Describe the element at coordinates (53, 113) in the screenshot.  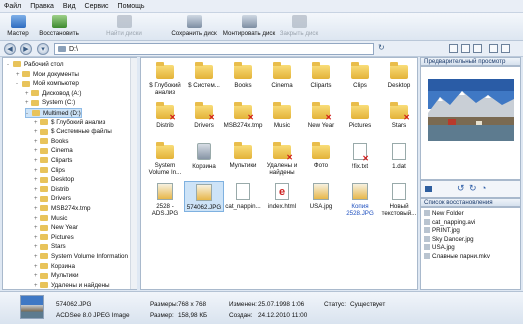
I see `tree-item: - Multimed (D:)` at that location.